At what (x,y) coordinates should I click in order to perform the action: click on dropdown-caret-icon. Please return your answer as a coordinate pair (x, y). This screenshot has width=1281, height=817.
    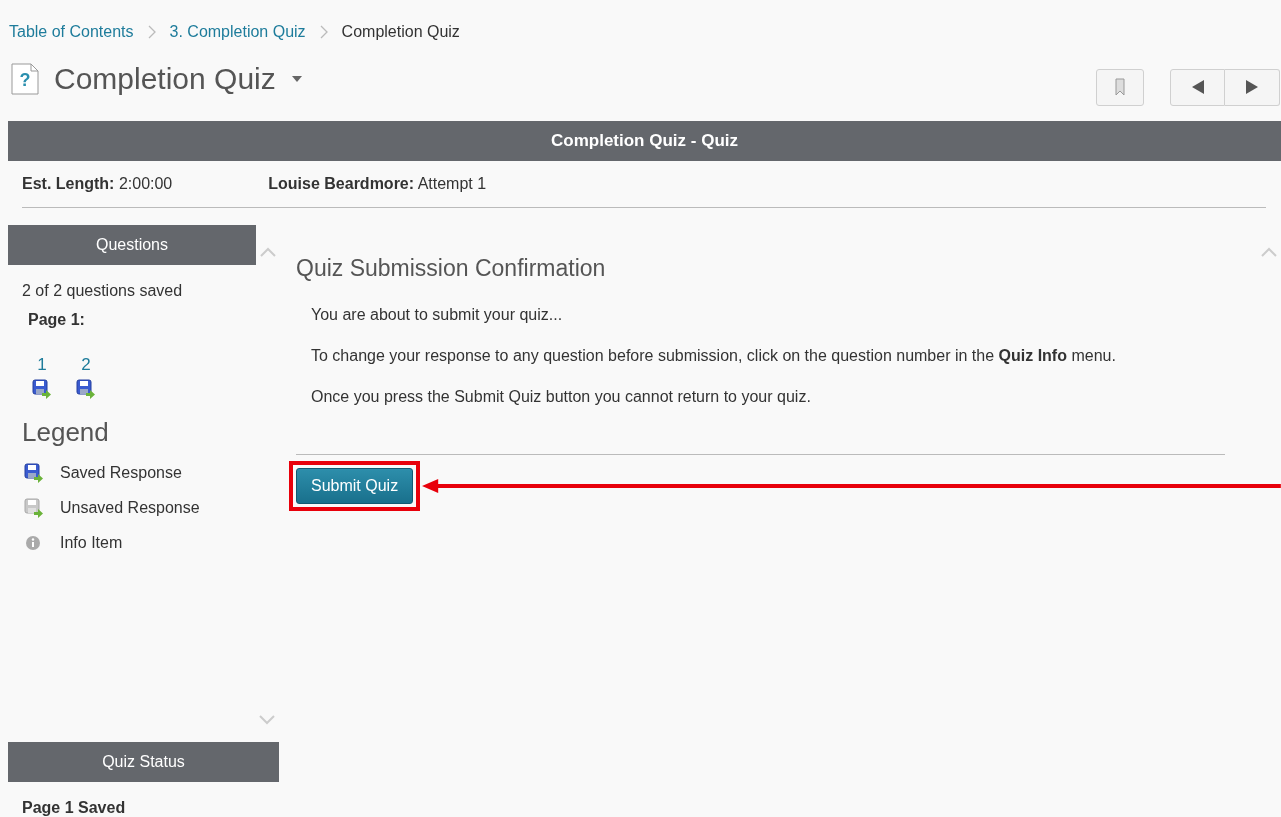
    Looking at the image, I should click on (296, 79).